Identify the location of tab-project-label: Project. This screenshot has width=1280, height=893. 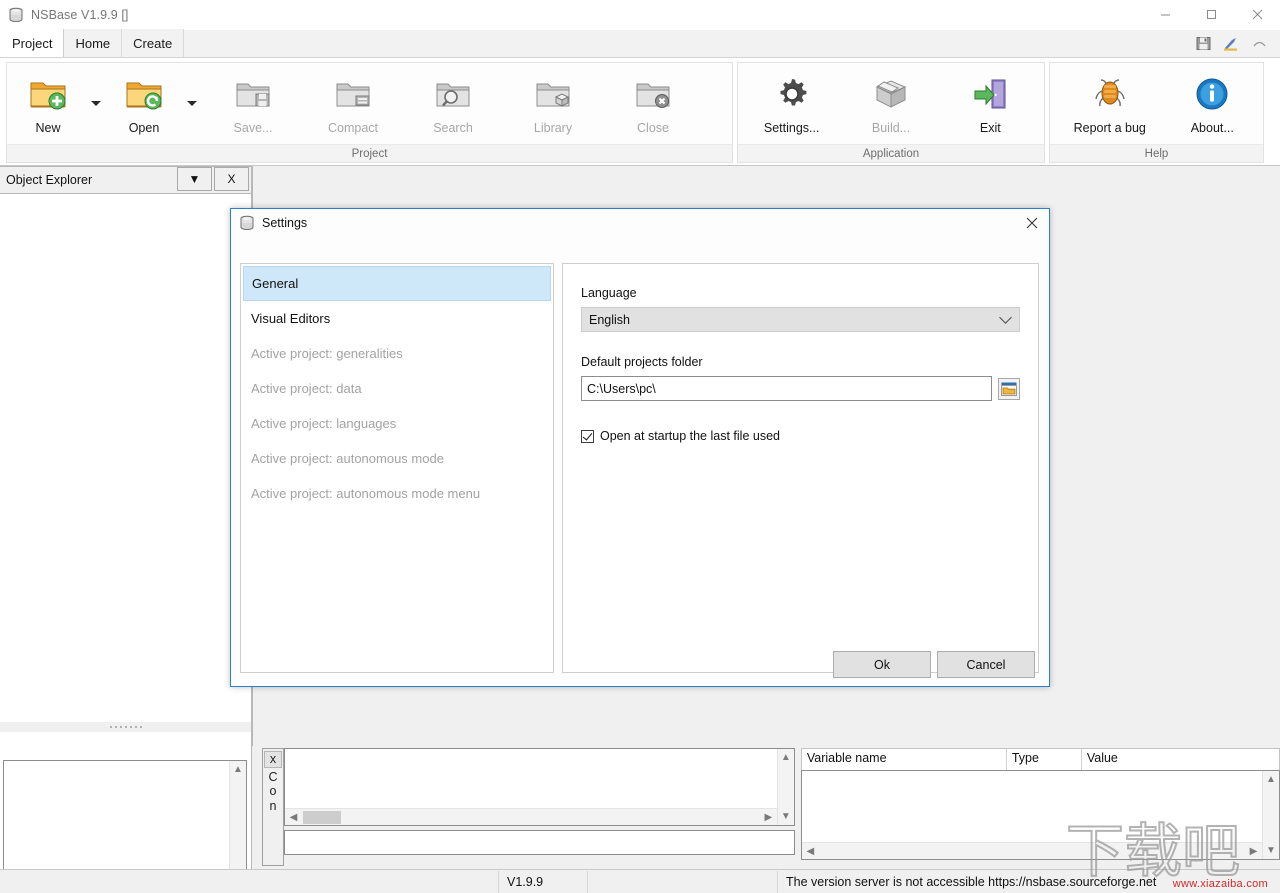
(32, 43).